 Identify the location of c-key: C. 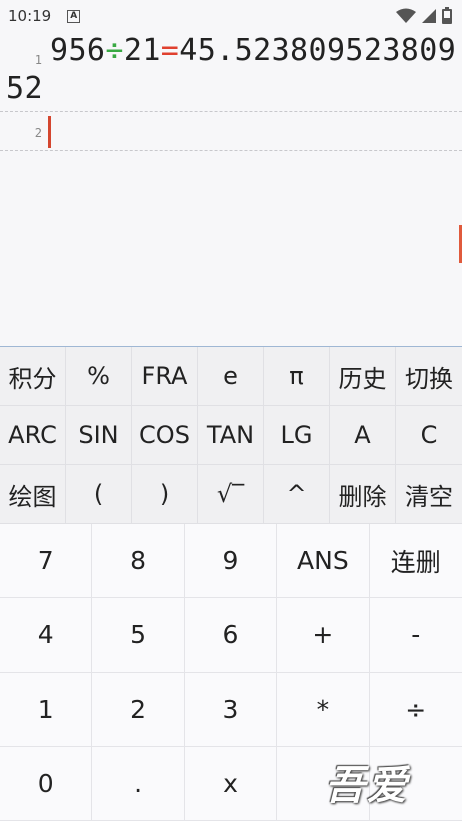
(429, 435).